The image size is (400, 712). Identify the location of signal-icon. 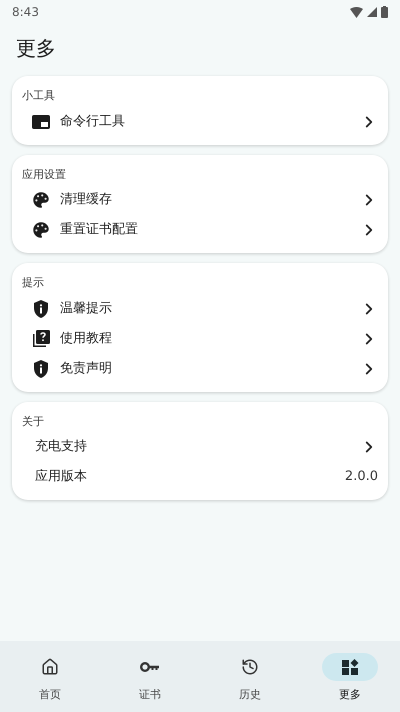
(372, 12).